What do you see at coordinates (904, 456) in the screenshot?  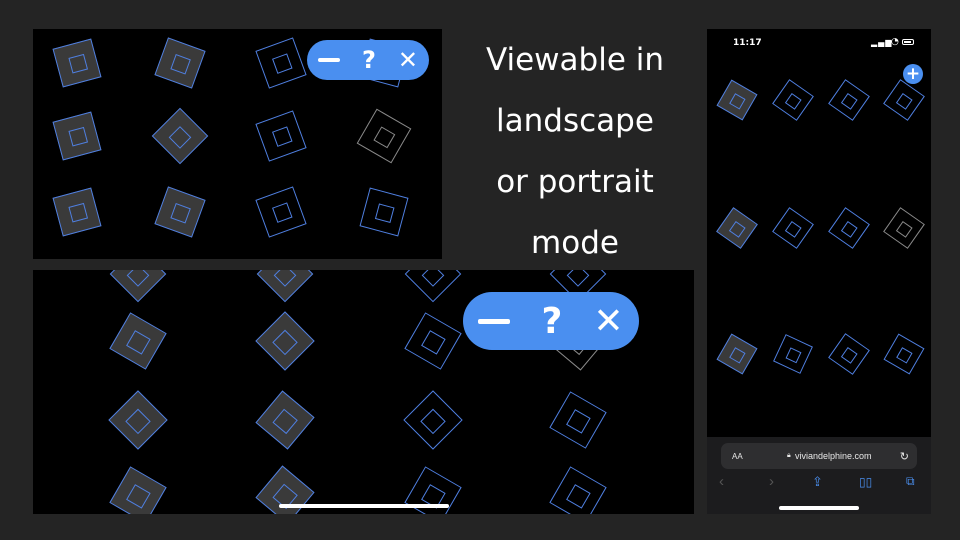 I see `reload-icon: ↻` at bounding box center [904, 456].